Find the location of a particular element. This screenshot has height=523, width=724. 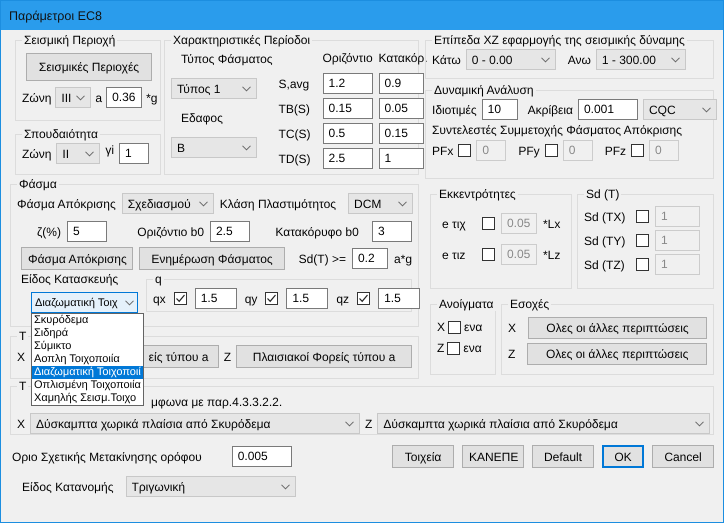

window-title: Παράμετροι EC8 is located at coordinates (55, 15).